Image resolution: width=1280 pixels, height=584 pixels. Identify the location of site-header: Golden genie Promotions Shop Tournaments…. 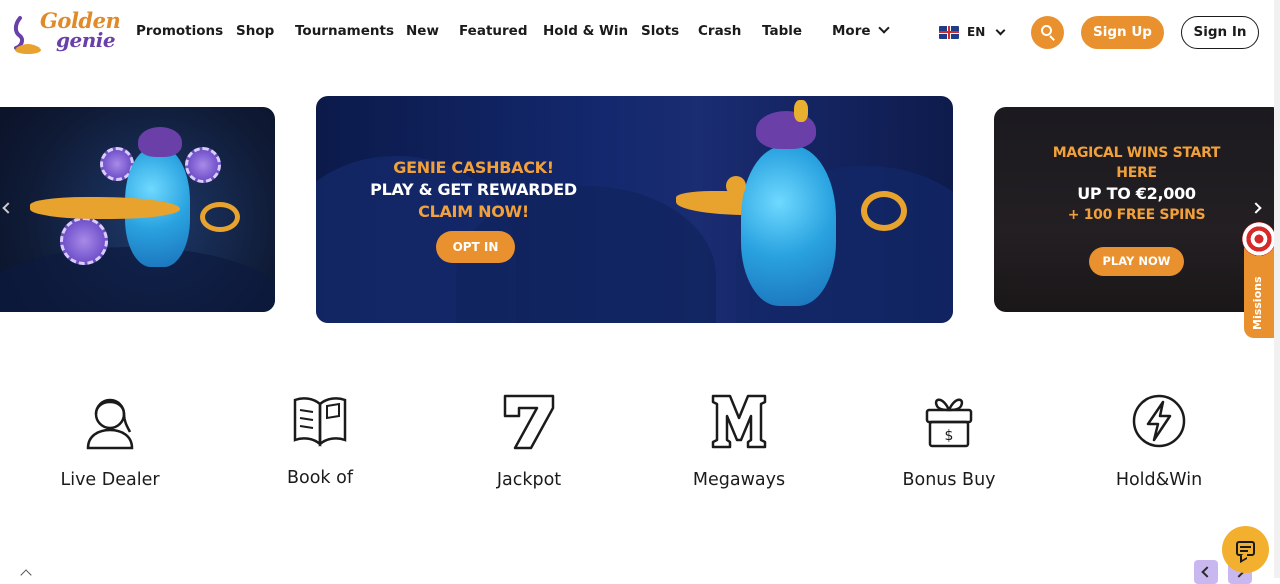
(640, 33).